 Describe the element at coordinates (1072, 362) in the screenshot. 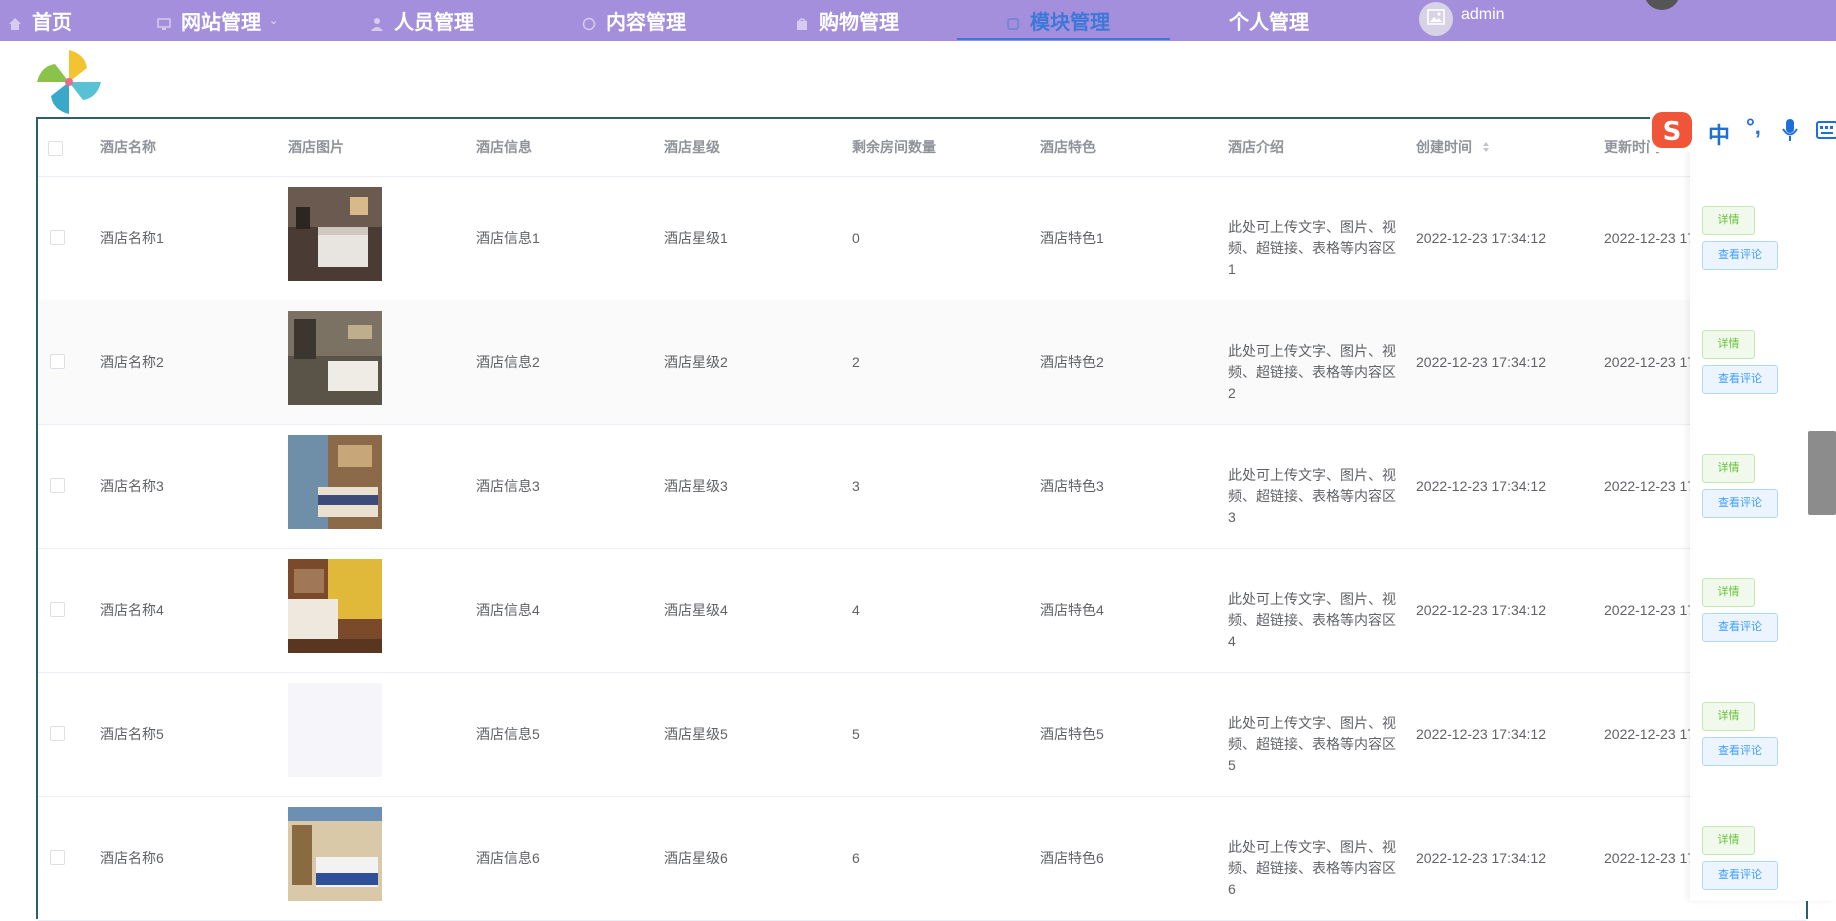

I see `hotel-feature: 酒店特色2` at that location.